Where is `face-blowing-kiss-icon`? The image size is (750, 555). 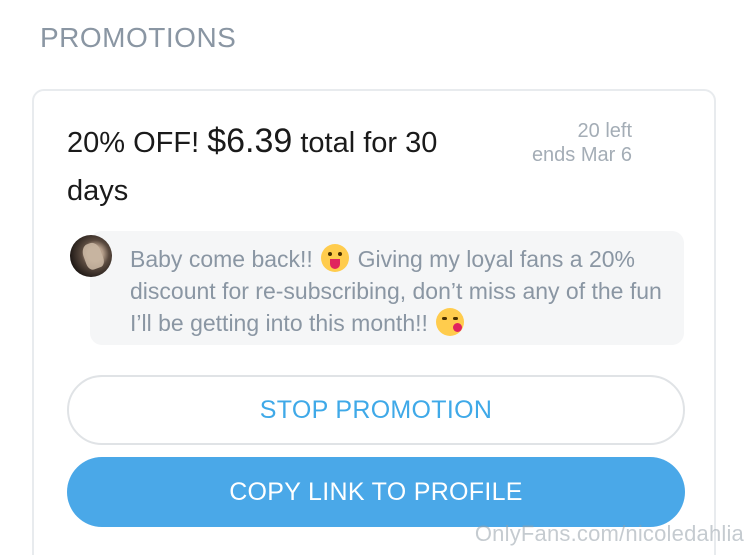 face-blowing-kiss-icon is located at coordinates (450, 322).